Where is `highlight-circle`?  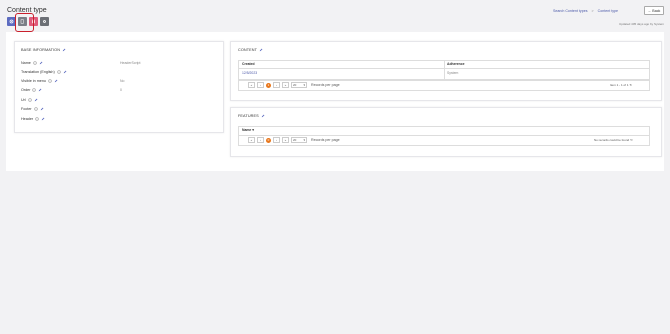
highlight-circle is located at coordinates (24, 22).